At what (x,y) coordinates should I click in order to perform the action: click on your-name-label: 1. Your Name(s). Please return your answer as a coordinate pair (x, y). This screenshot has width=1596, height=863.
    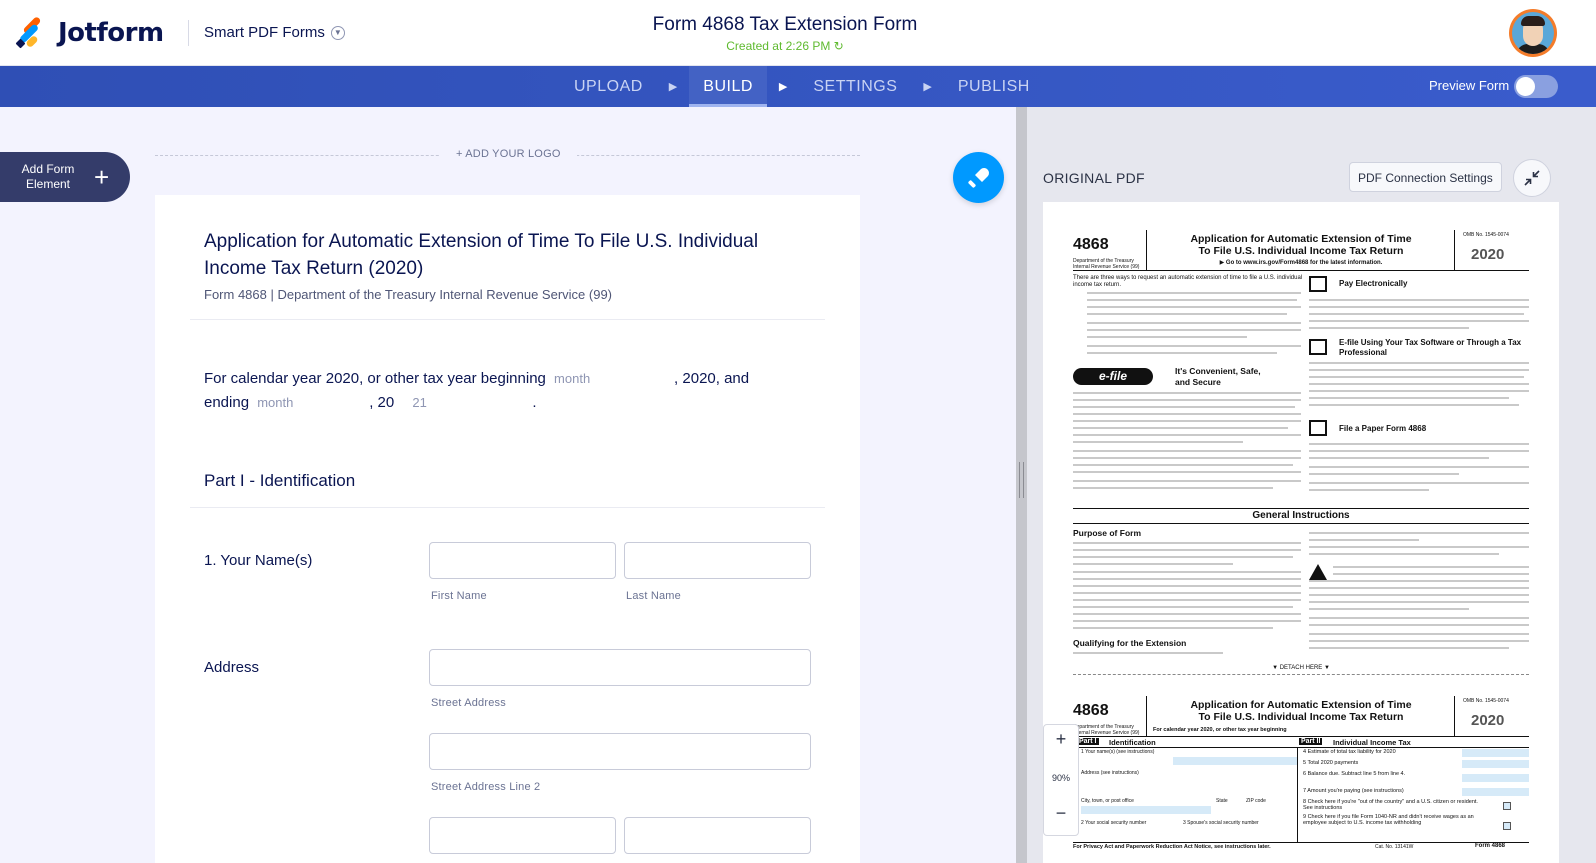
    Looking at the image, I should click on (258, 560).